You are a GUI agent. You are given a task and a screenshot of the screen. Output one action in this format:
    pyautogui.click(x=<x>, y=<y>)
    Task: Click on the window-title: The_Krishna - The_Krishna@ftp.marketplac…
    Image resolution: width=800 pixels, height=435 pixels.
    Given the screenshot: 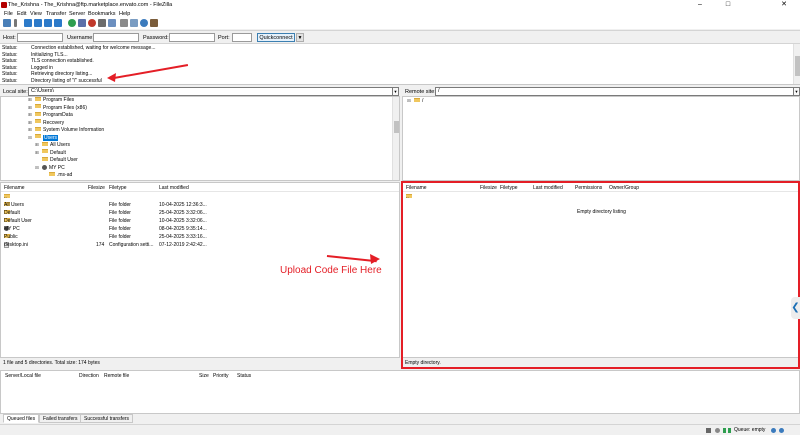 What is the action you would take?
    pyautogui.click(x=90, y=5)
    